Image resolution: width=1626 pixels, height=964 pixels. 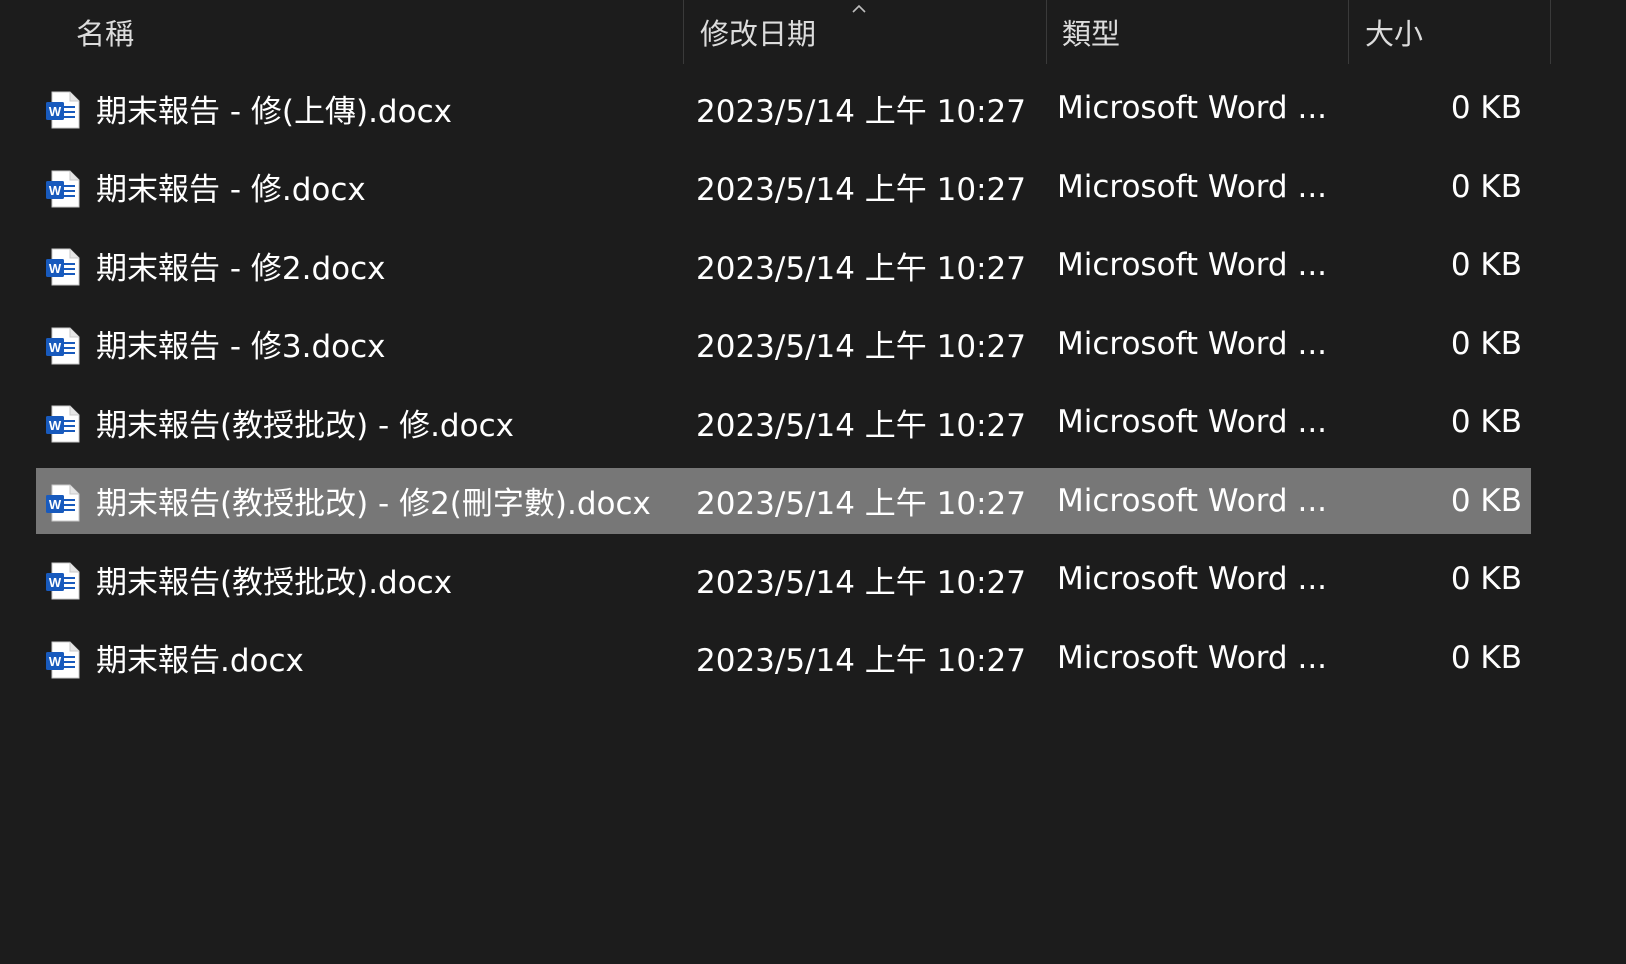 What do you see at coordinates (758, 34) in the screenshot?
I see `column-header-date-label: 修改日期` at bounding box center [758, 34].